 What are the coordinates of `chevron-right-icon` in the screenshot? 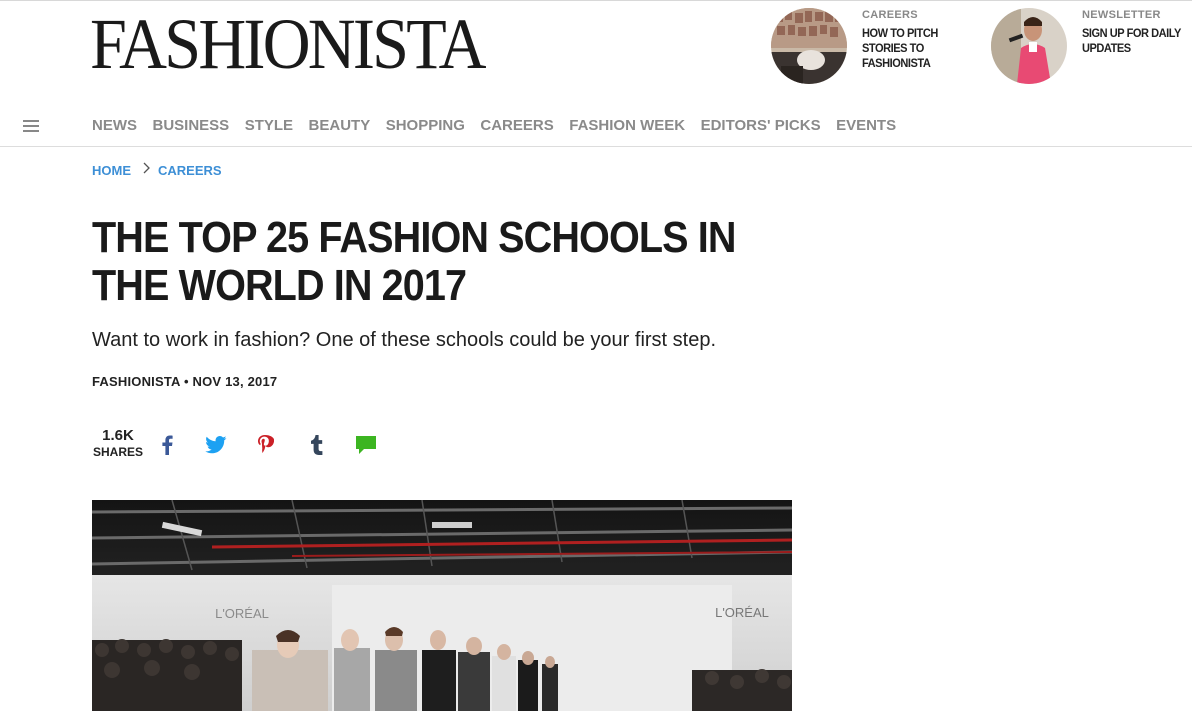 It's located at (147, 170).